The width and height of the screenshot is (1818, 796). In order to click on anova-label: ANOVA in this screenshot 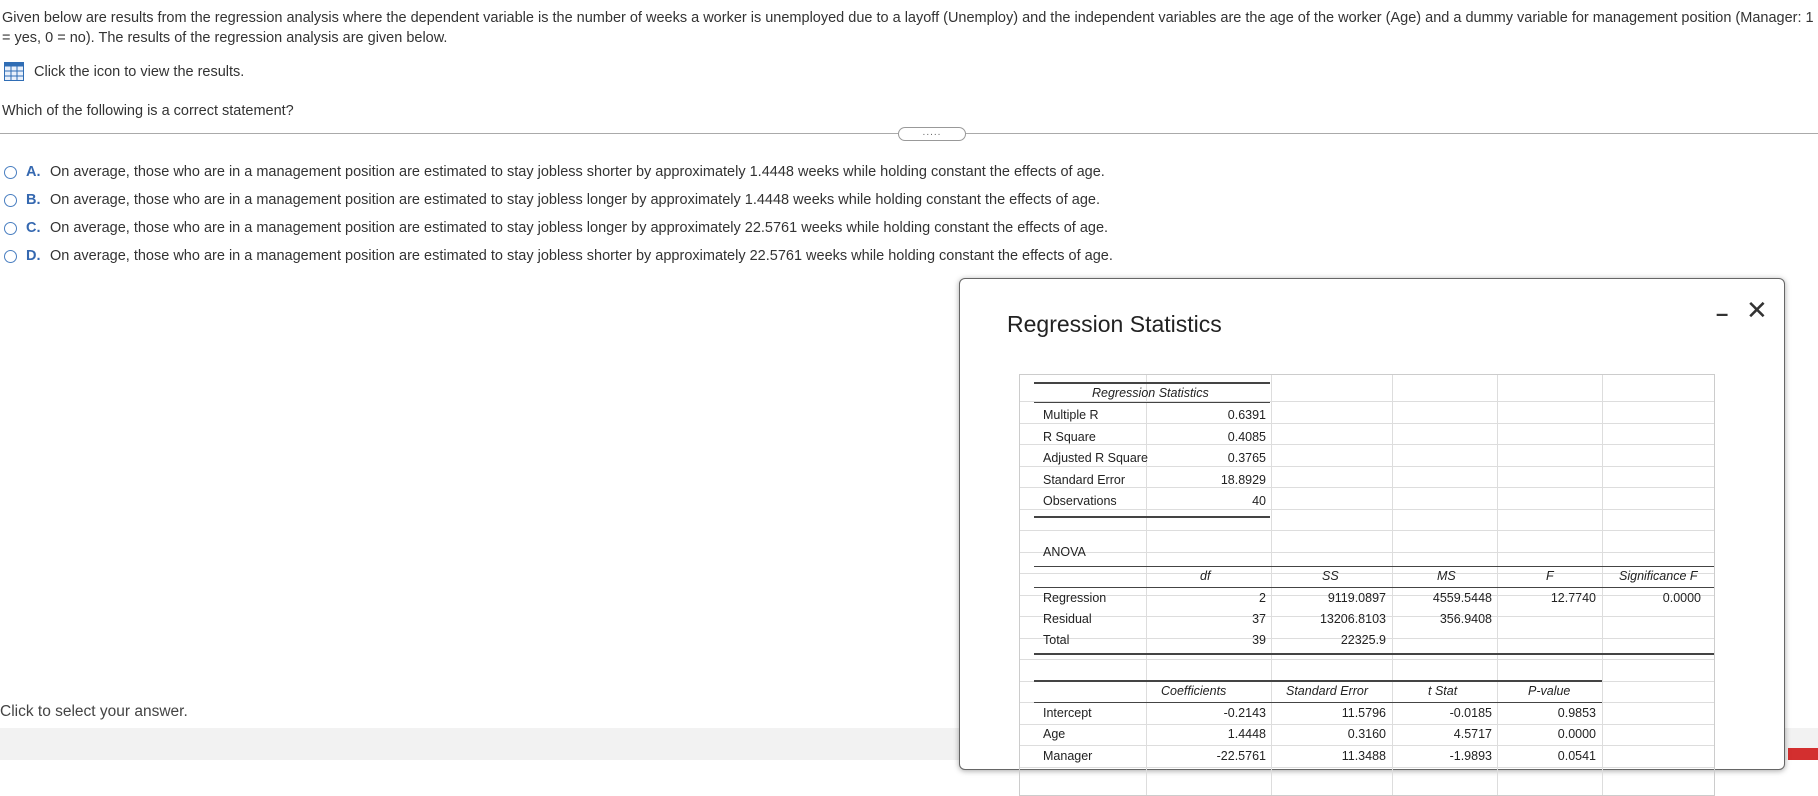, I will do `click(1064, 552)`.